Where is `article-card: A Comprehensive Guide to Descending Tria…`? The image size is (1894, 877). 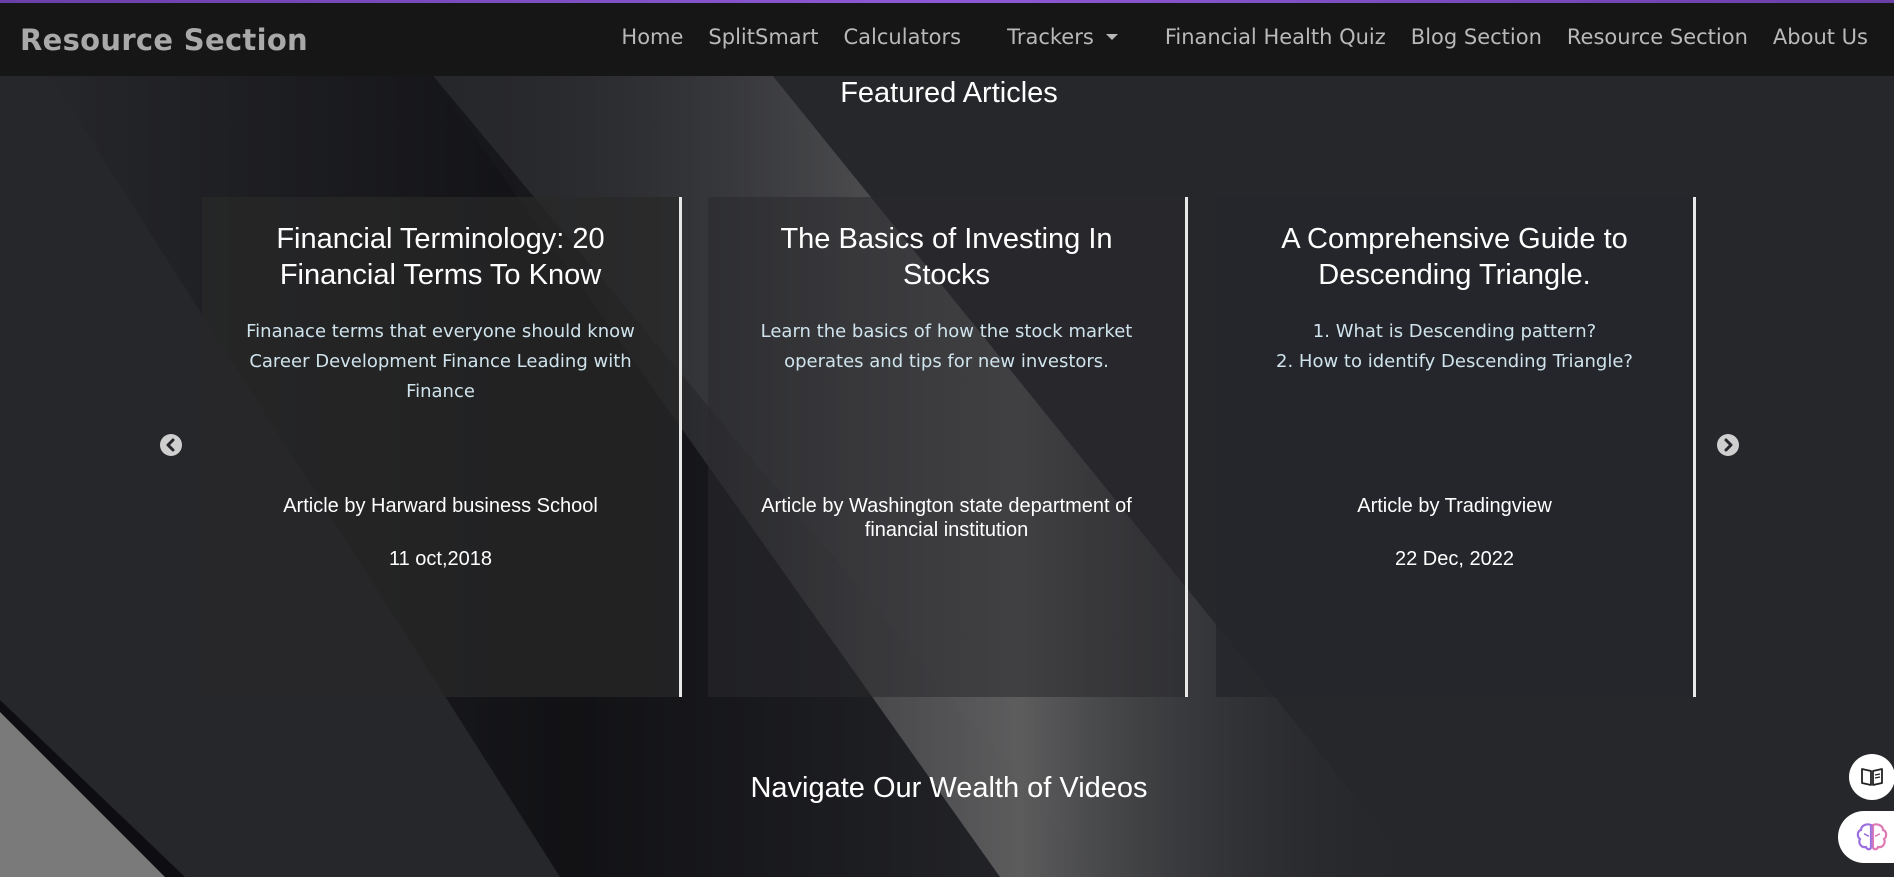
article-card: A Comprehensive Guide to Descending Tria… is located at coordinates (1456, 447).